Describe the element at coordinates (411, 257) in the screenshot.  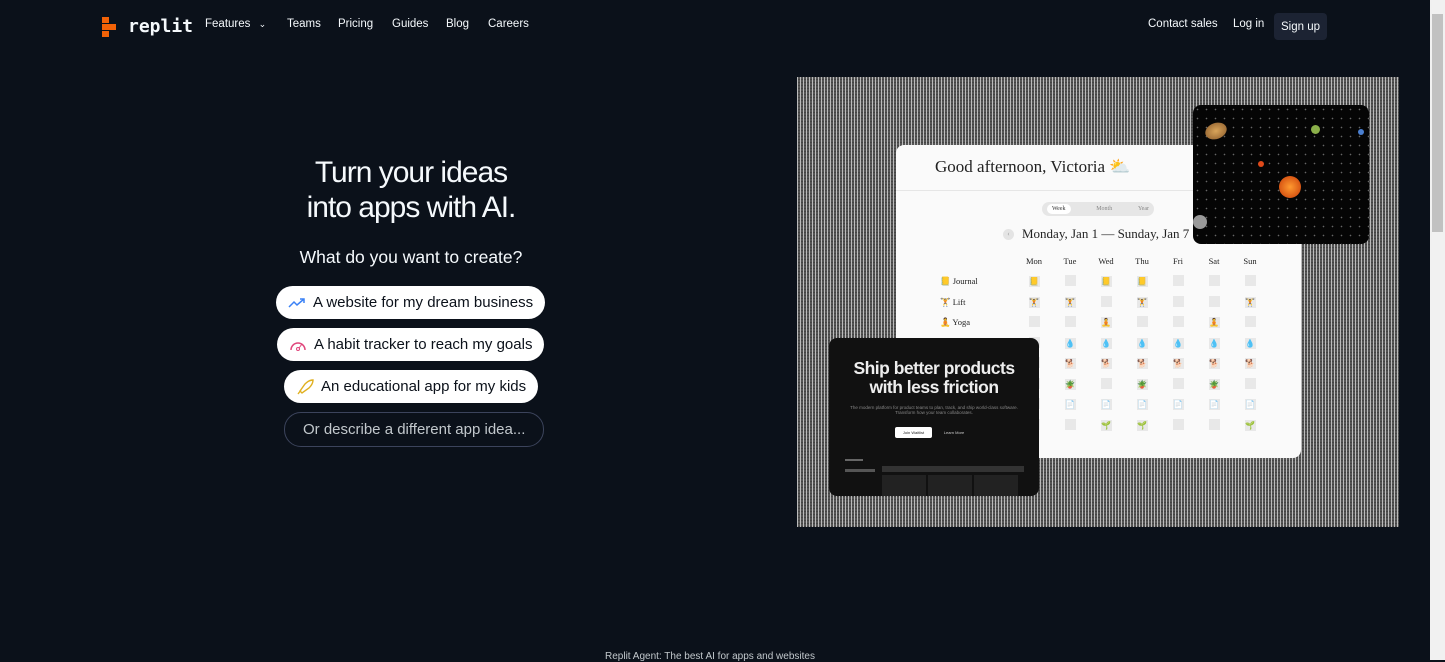
I see `hero-subtitle: What do you want to create?` at that location.